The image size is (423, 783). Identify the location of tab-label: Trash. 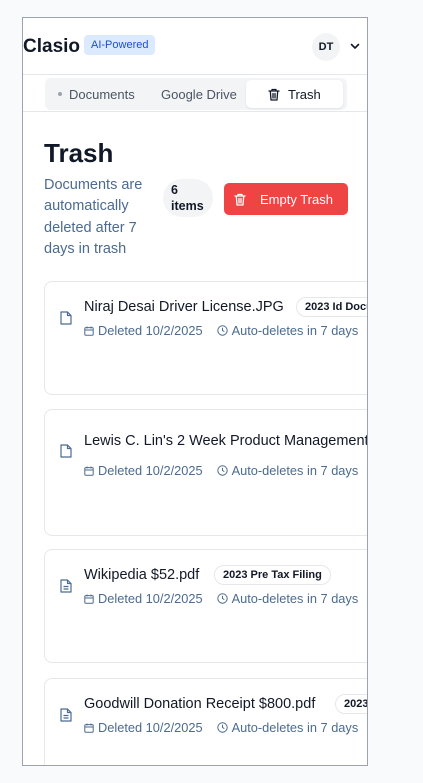
(304, 94).